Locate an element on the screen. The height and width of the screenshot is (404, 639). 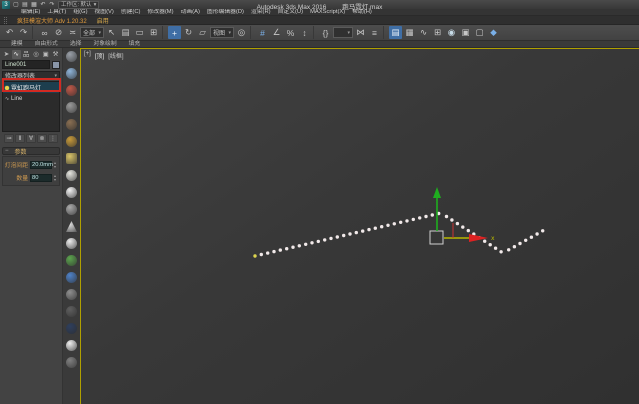
object-name-field: Line001 is located at coordinates (26, 64).